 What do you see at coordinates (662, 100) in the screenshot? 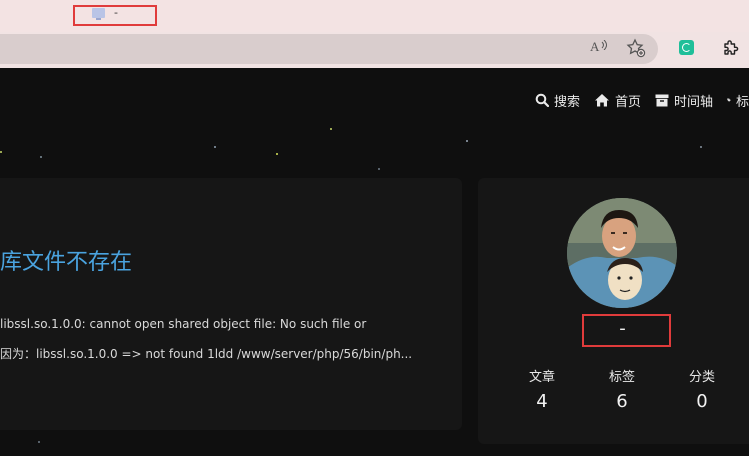
I see `archive-icon` at bounding box center [662, 100].